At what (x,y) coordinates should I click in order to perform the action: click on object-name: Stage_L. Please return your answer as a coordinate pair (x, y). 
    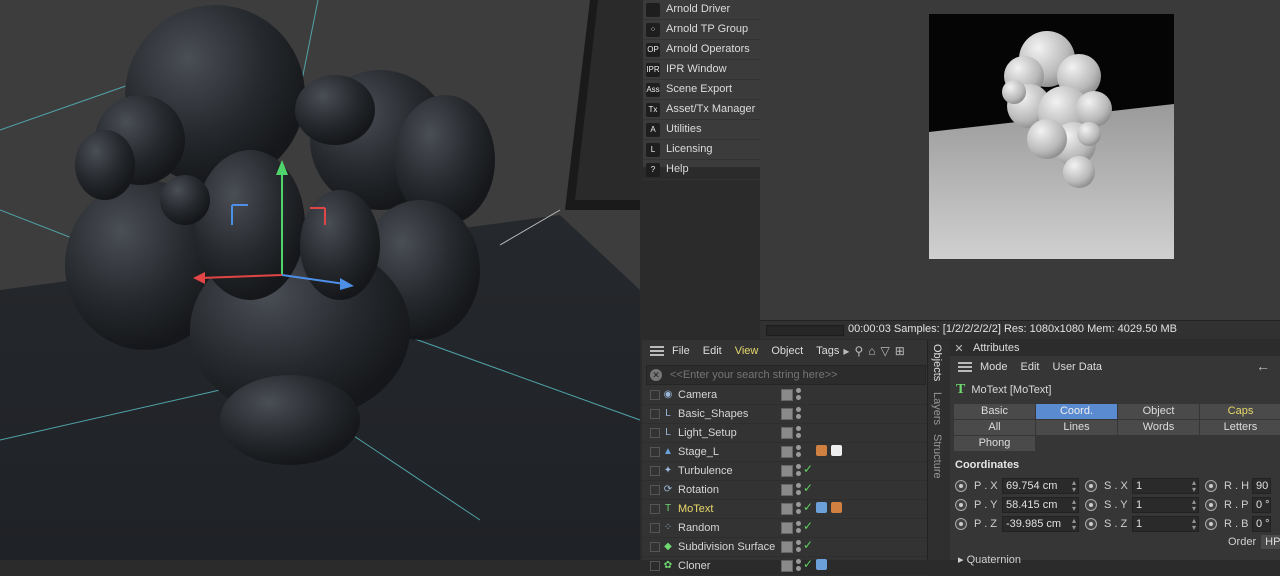
    Looking at the image, I should click on (731, 452).